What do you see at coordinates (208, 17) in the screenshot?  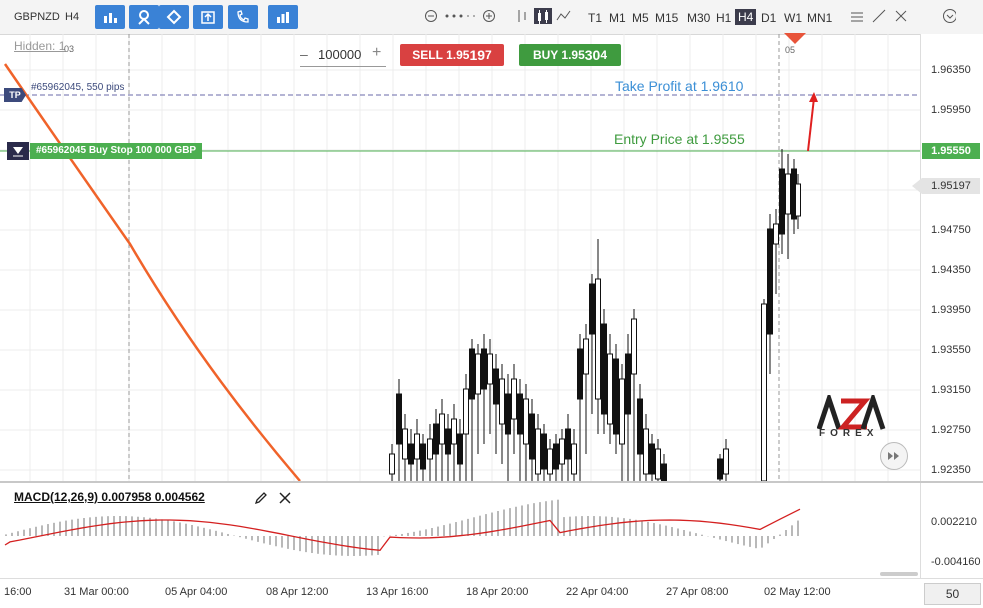 I see `templates-button` at bounding box center [208, 17].